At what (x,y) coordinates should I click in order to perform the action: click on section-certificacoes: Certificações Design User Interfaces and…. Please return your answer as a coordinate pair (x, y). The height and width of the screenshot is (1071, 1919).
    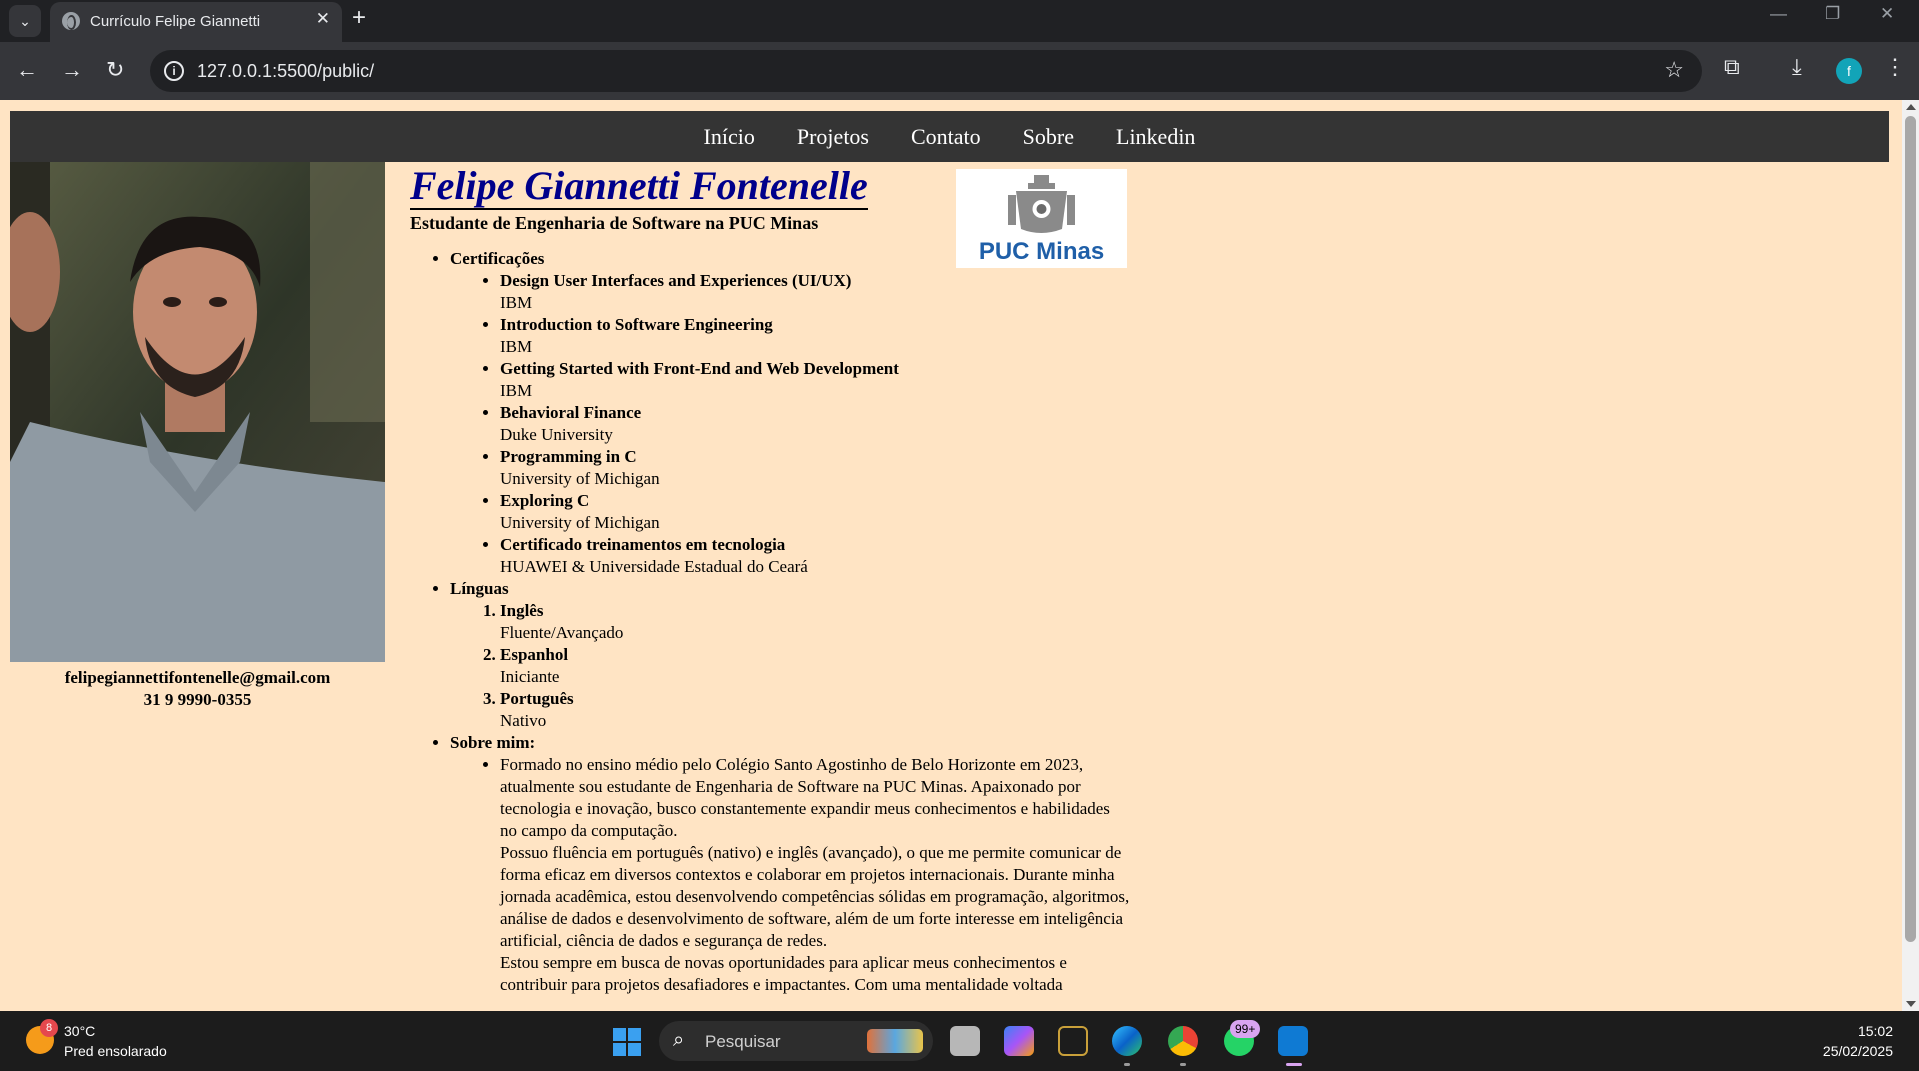
    Looking at the image, I should click on (790, 413).